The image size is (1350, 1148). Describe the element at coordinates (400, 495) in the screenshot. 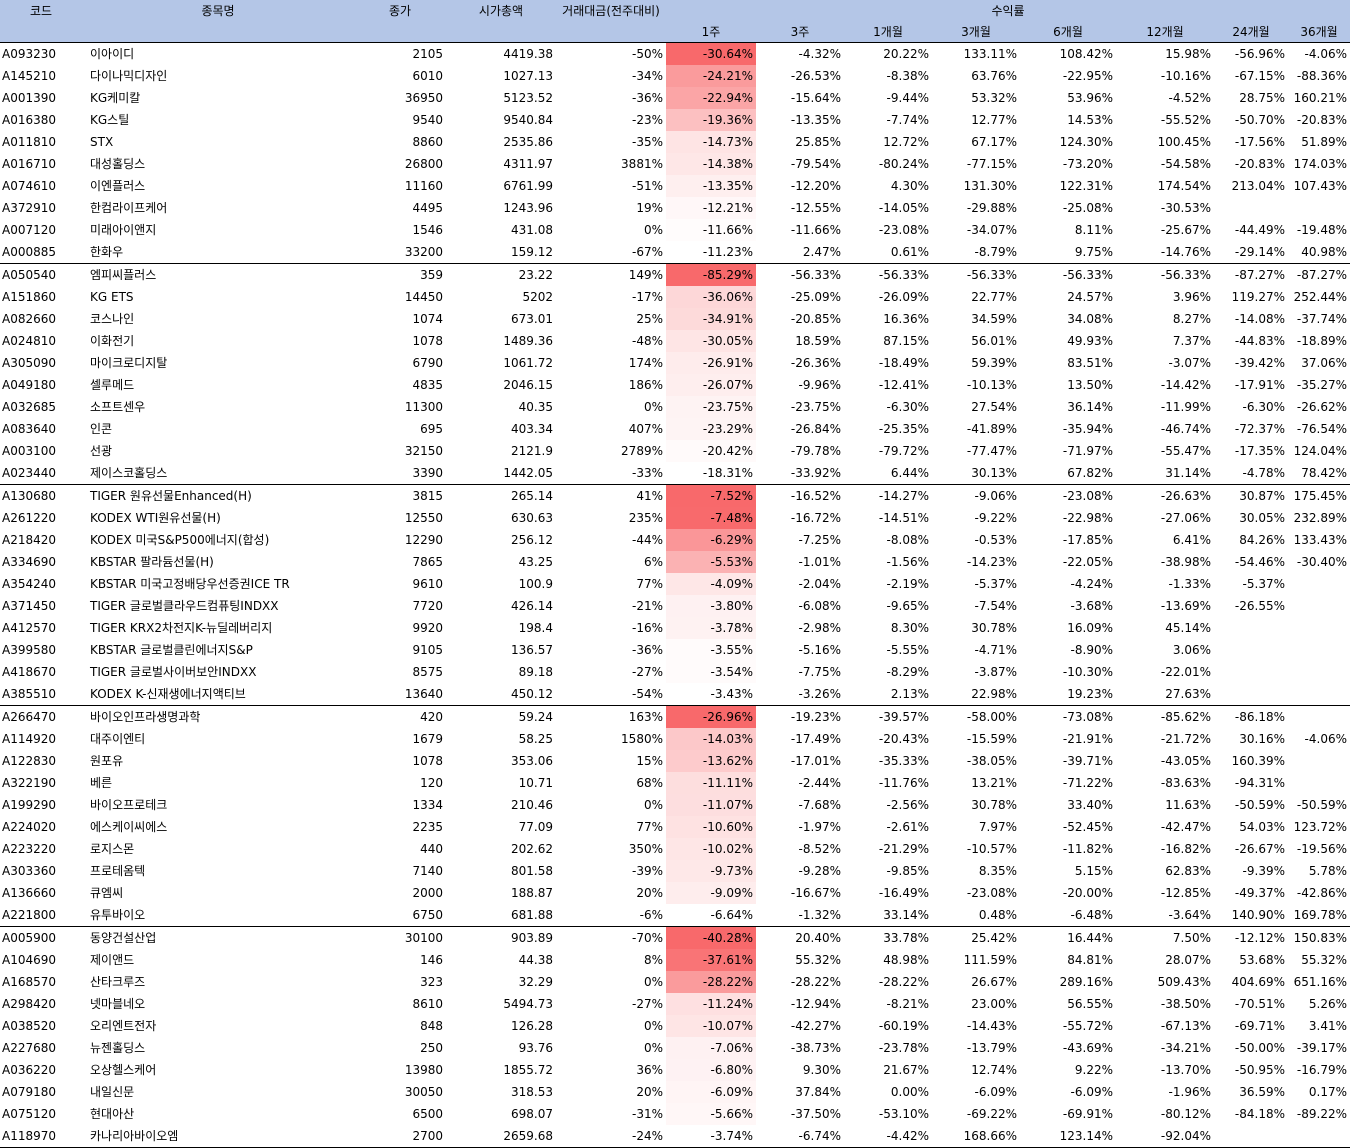

I see `close-price-cell: 3815` at that location.